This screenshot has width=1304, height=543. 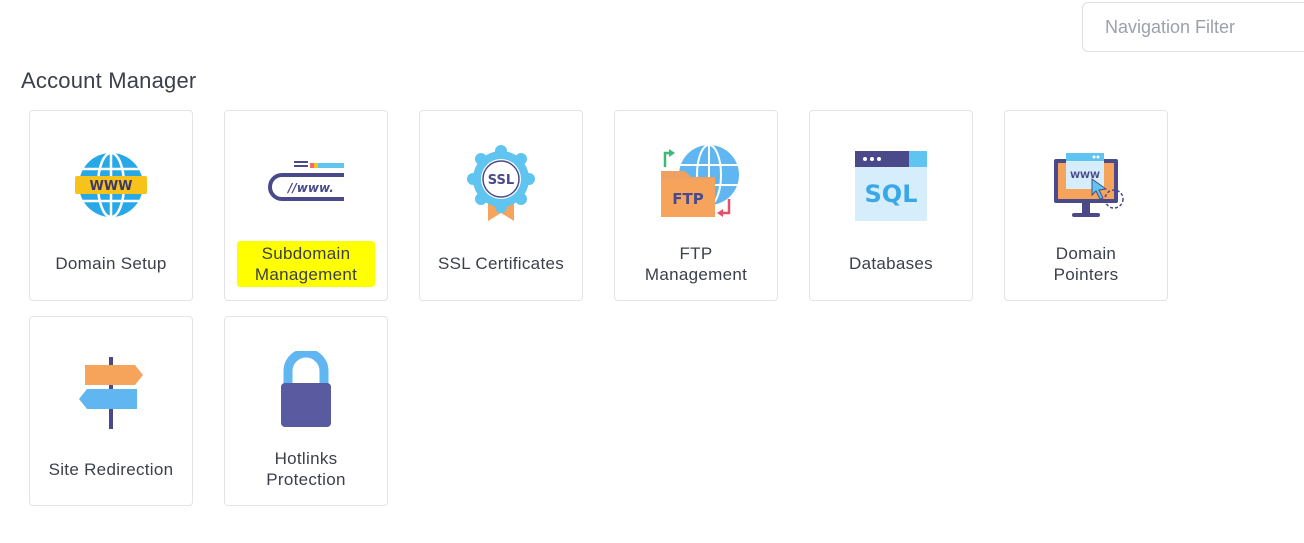 What do you see at coordinates (109, 80) in the screenshot?
I see `section-title: Account Manager` at bounding box center [109, 80].